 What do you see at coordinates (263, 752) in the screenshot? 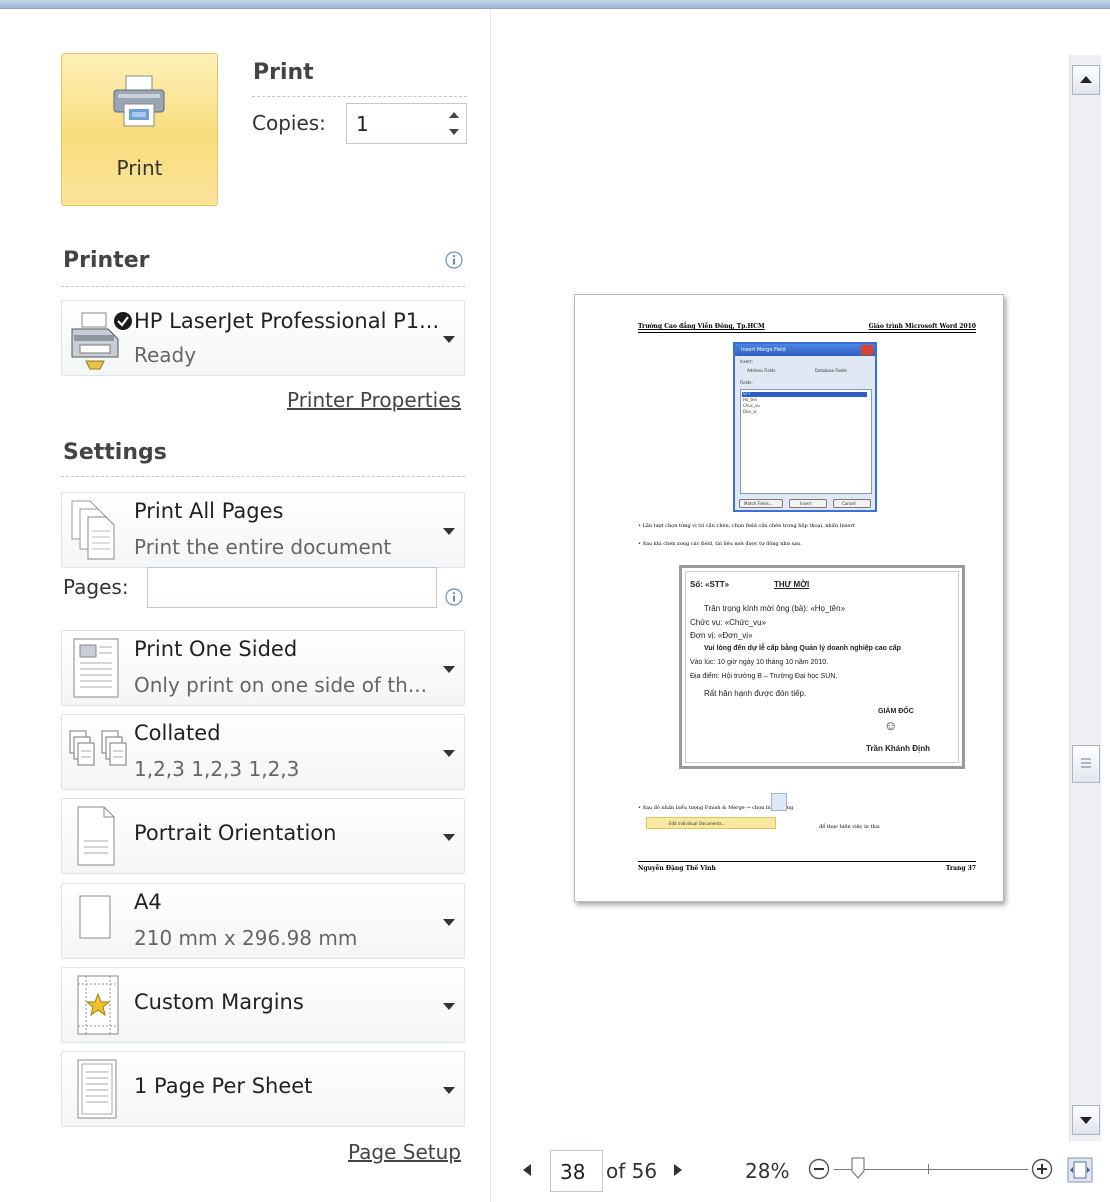
I see `collation-dropdown: Collated 1,2,3 1,2,3 1,2,3` at bounding box center [263, 752].